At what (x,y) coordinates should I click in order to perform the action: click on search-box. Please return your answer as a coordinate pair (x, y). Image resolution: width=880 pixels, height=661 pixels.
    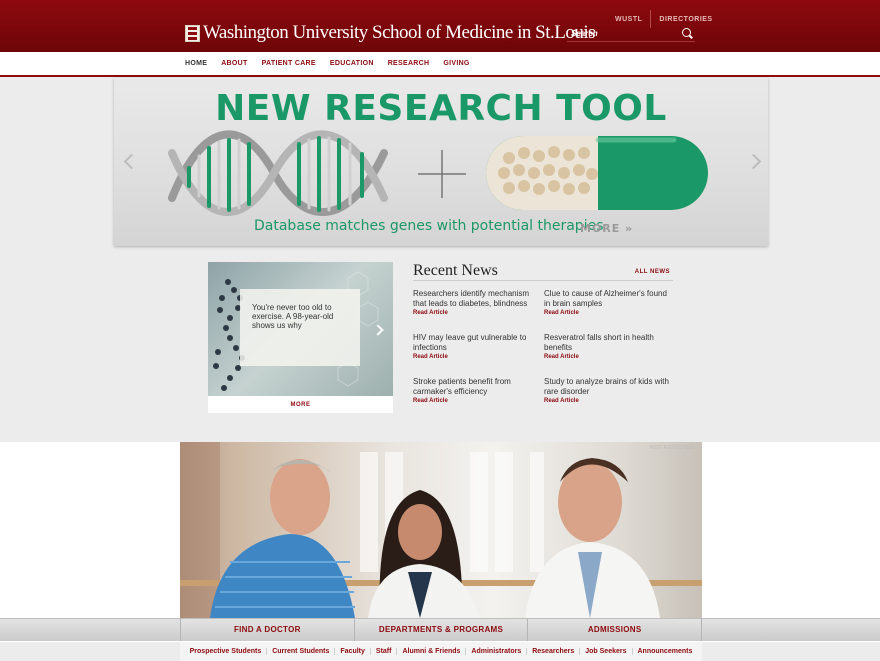
    Looking at the image, I should click on (631, 34).